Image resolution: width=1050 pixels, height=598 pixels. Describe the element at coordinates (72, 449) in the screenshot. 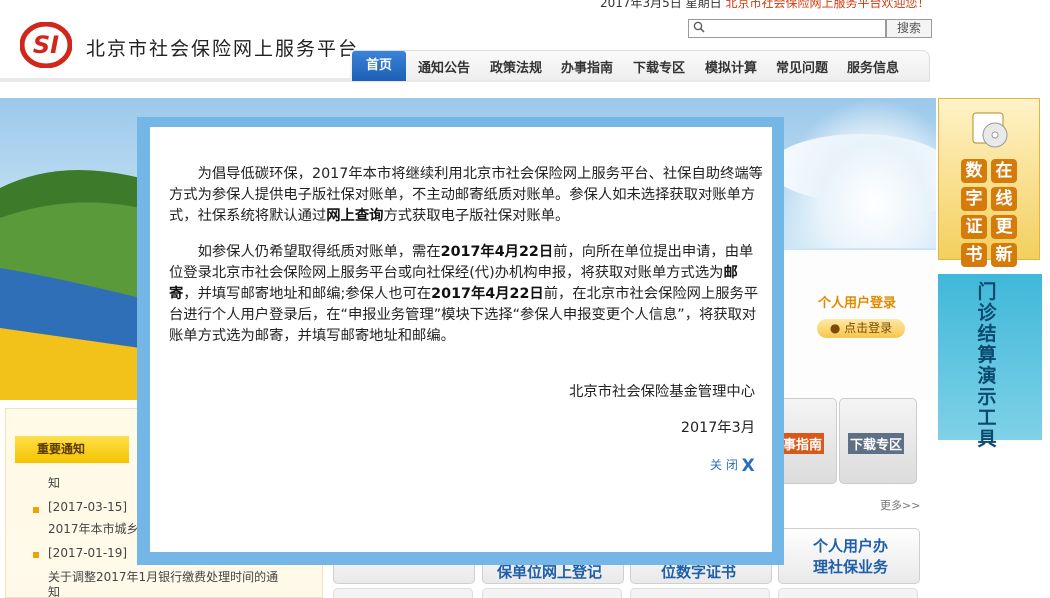

I see `notice-tab: 重要通知` at that location.